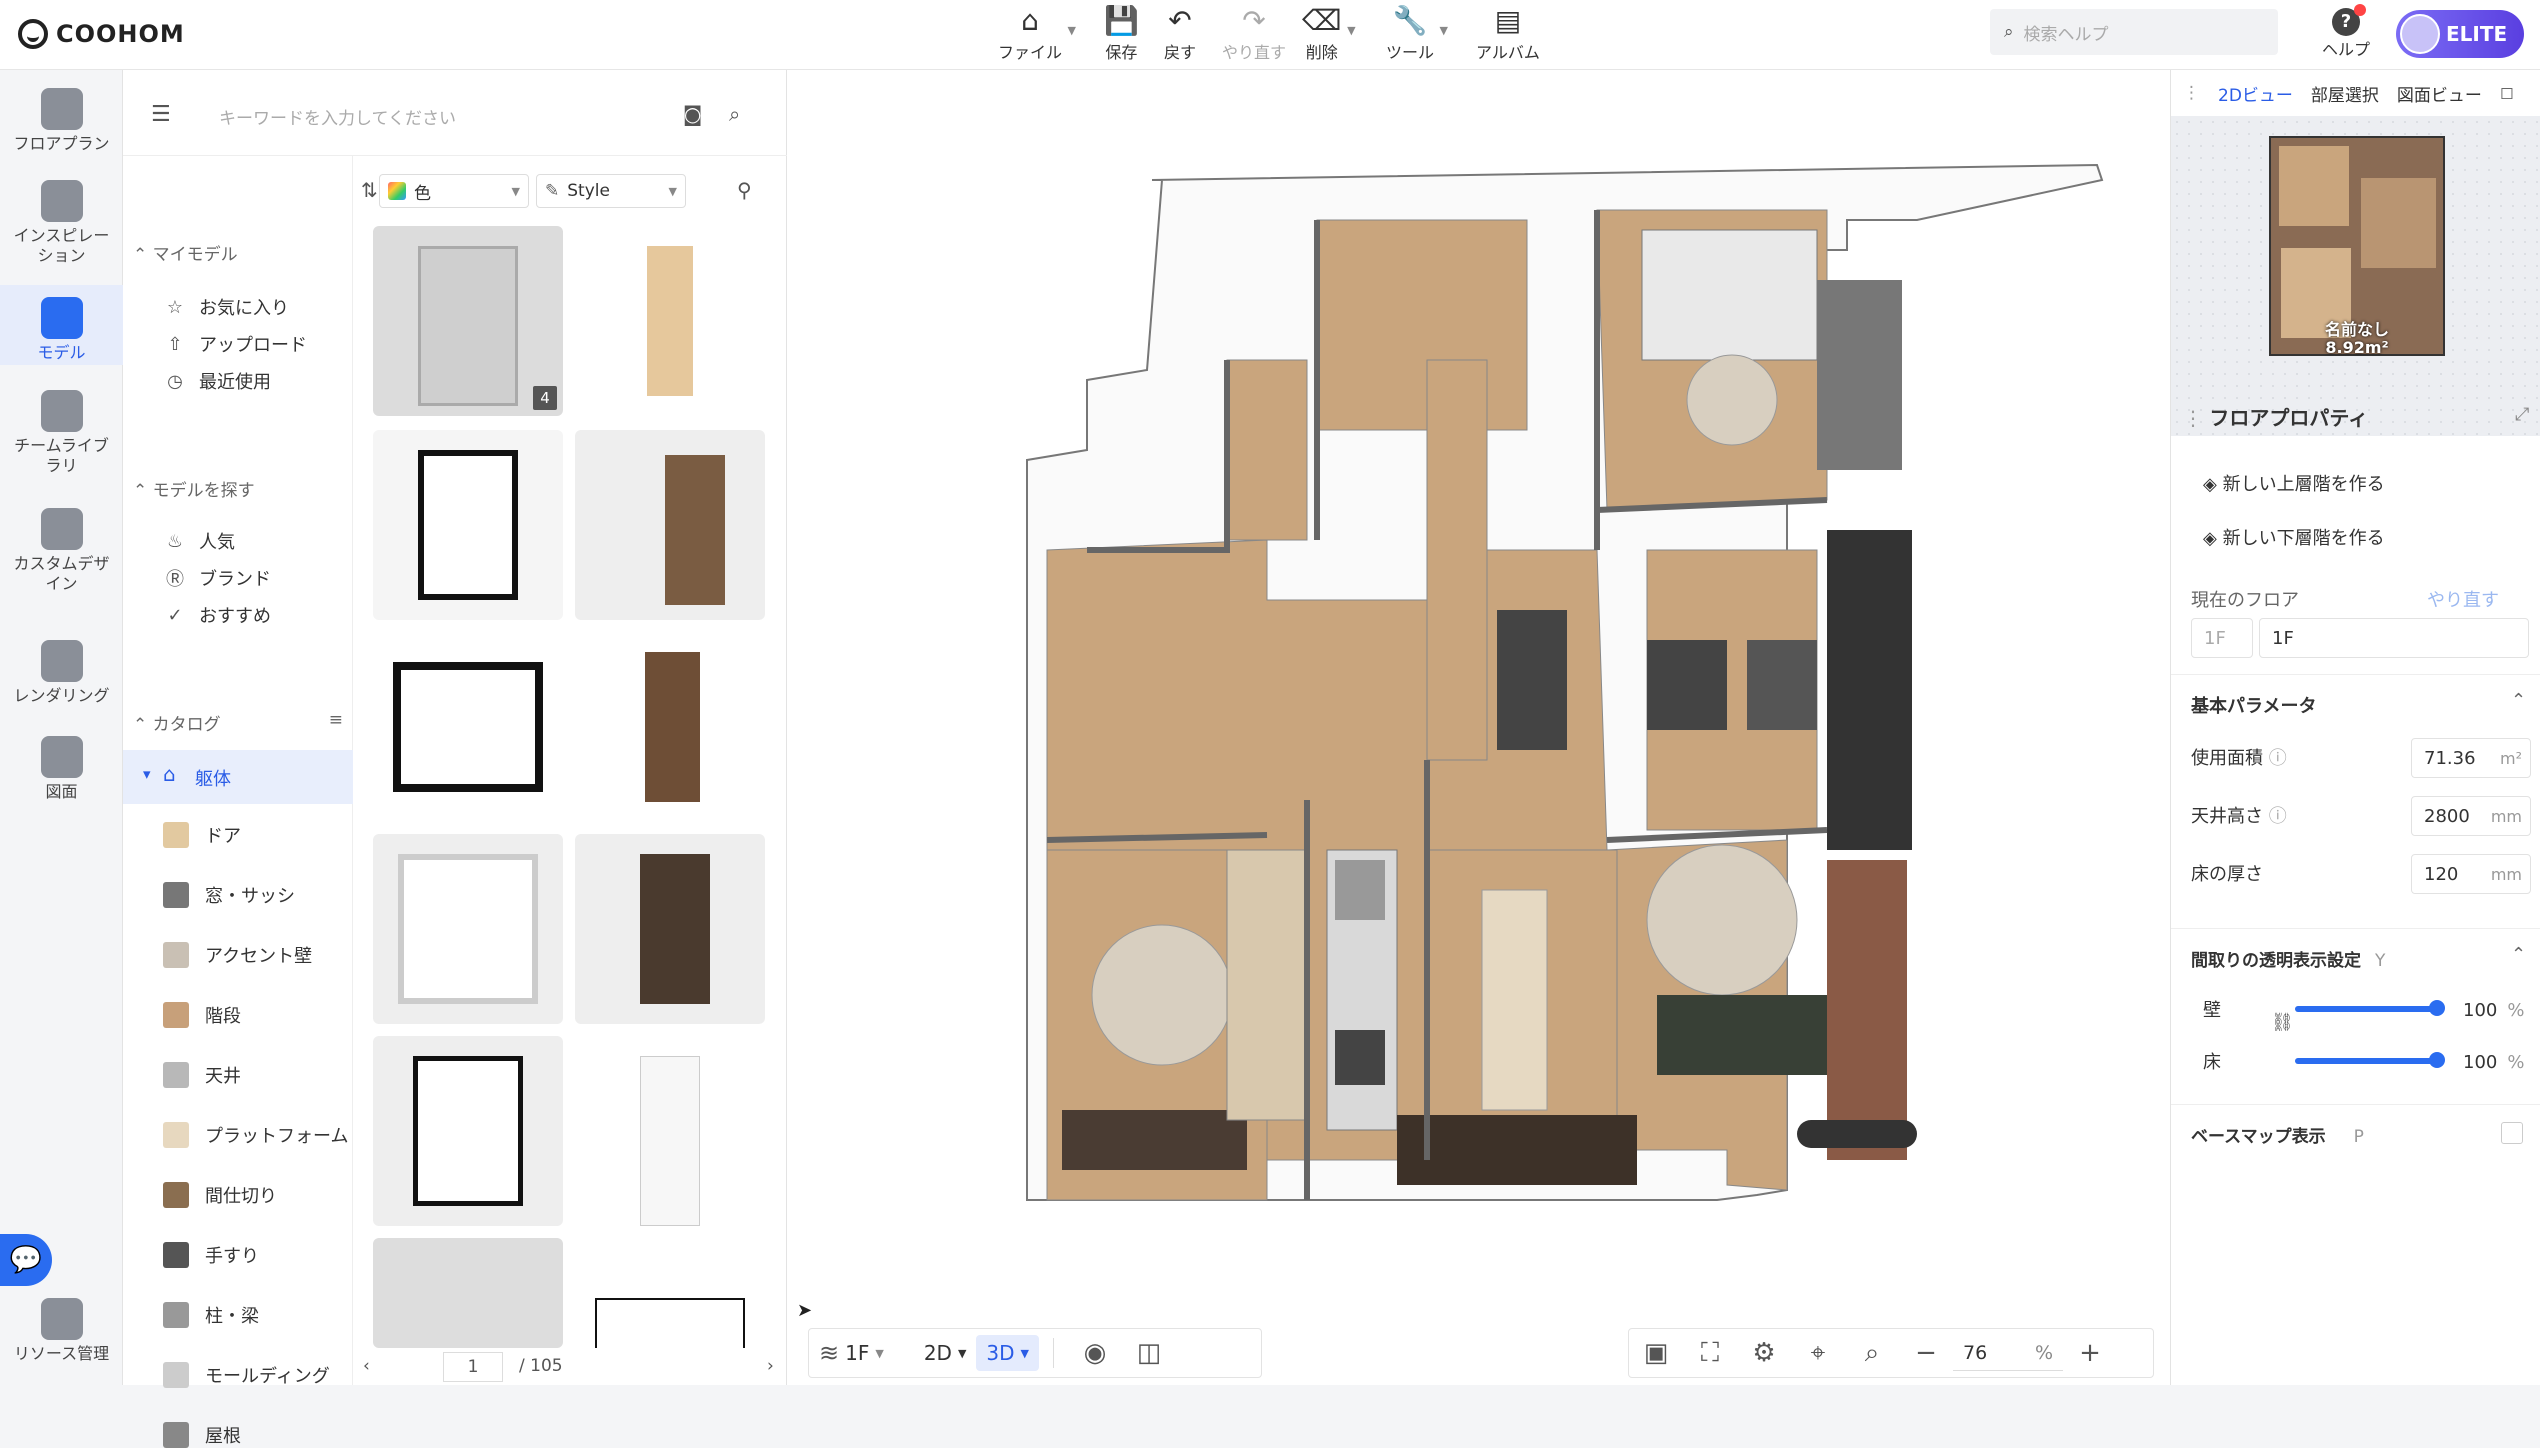 The height and width of the screenshot is (1448, 2540). I want to click on chat-support-icon: 💬, so click(26, 1260).